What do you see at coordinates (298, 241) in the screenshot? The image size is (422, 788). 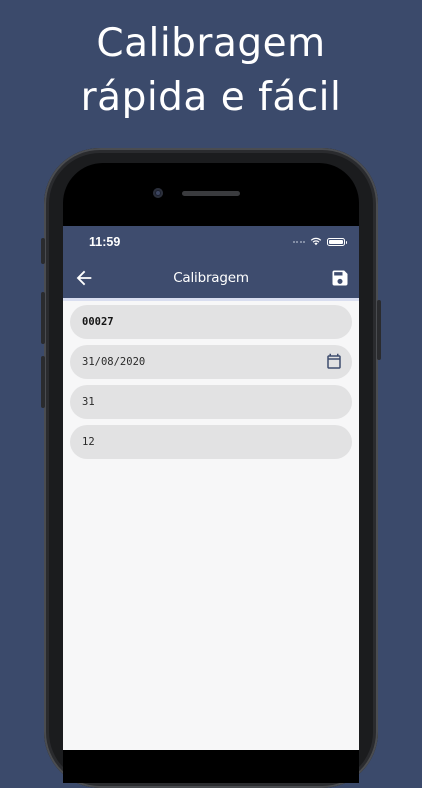 I see `cellular-signal-icon` at bounding box center [298, 241].